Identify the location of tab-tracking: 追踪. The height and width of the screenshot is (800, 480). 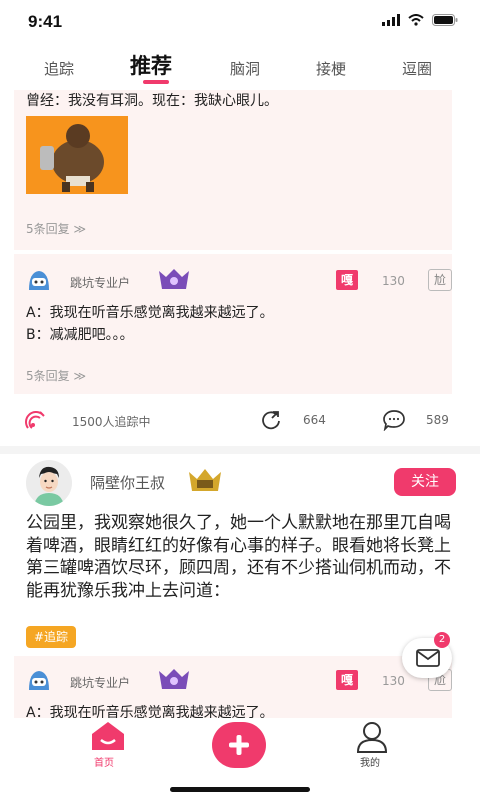
(59, 68).